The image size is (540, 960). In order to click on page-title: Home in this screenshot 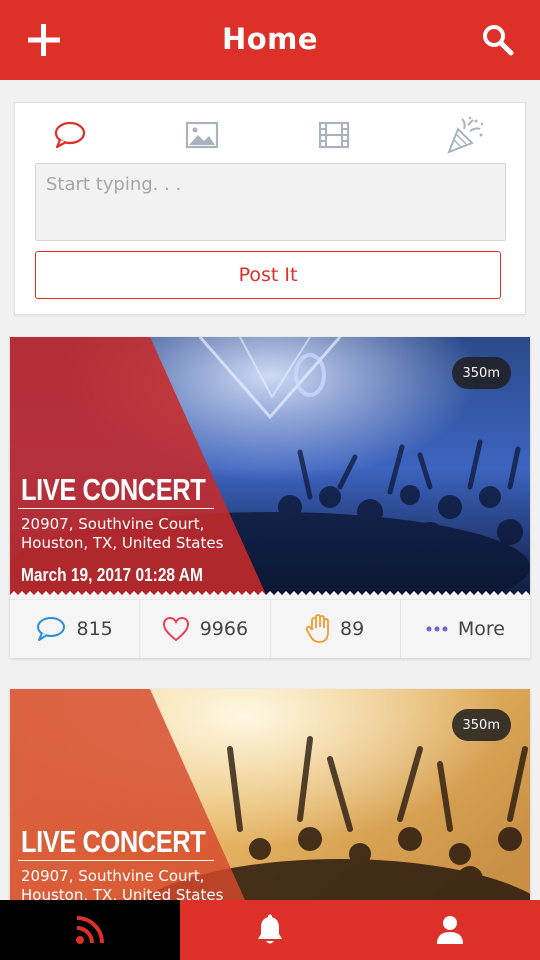, I will do `click(270, 39)`.